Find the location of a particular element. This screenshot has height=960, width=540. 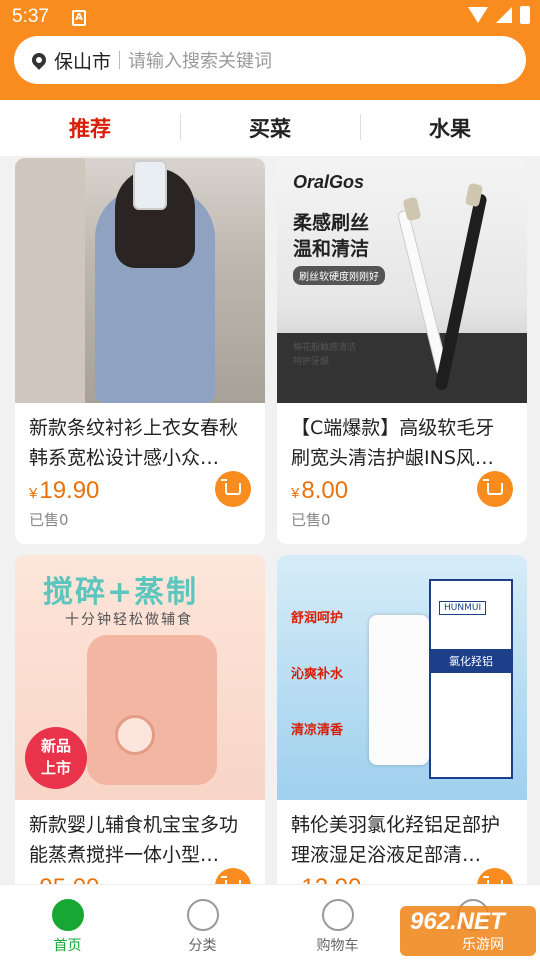

nav-label: 购物车 is located at coordinates (337, 946).